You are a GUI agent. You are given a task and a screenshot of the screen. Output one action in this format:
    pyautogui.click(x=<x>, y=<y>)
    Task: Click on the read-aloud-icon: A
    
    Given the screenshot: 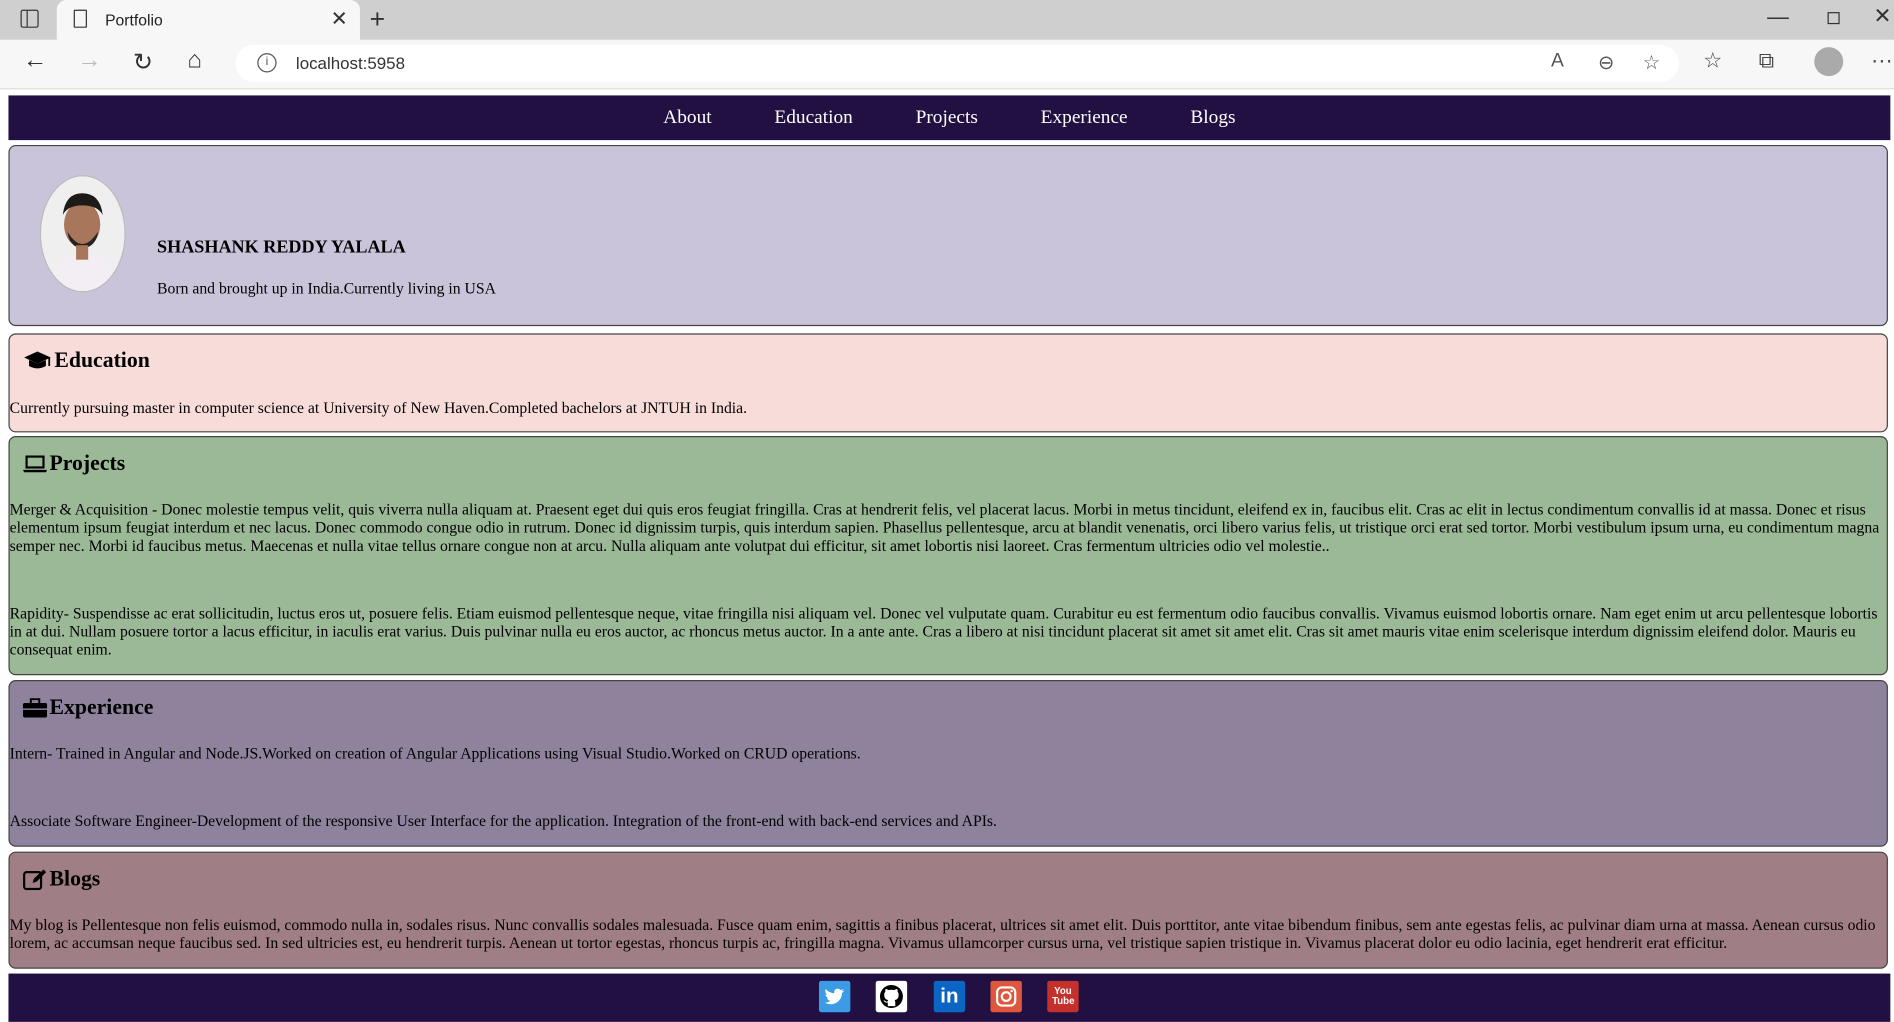 What is the action you would take?
    pyautogui.click(x=1557, y=62)
    